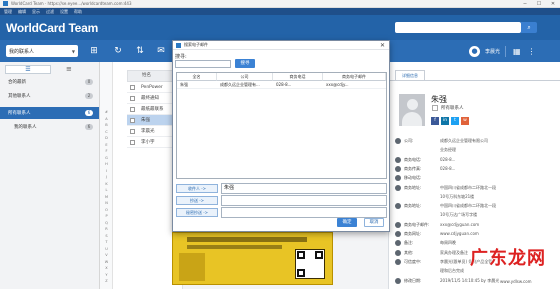 This screenshot has height=289, width=560. What do you see at coordinates (474, 51) in the screenshot?
I see `account-icon: ●` at bounding box center [474, 51].